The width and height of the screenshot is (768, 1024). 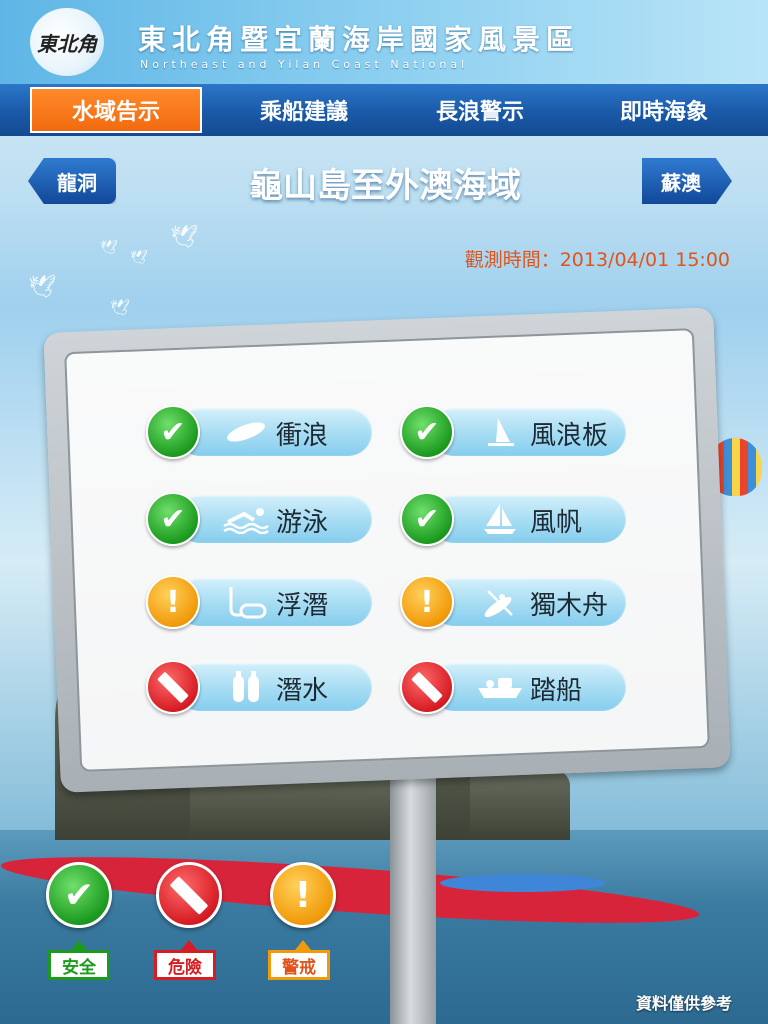 I want to click on activity-item: ✔ 風帆, so click(x=514, y=519).